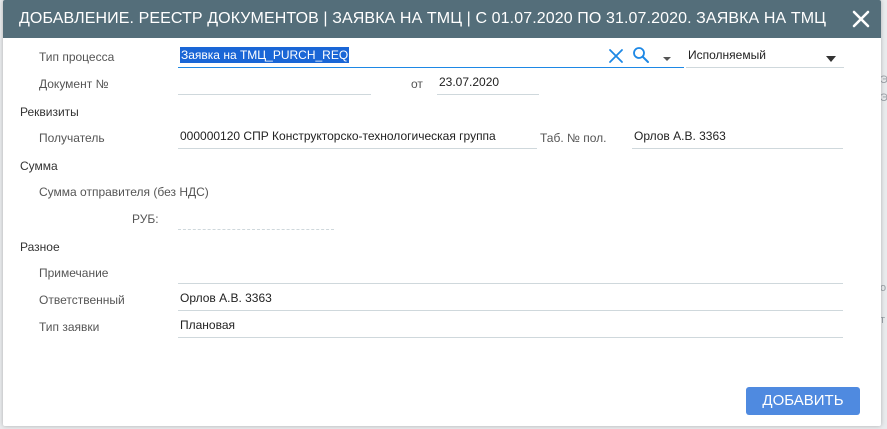  Describe the element at coordinates (510, 299) in the screenshot. I see `responsible-input: Орлов А.В. 3363` at that location.